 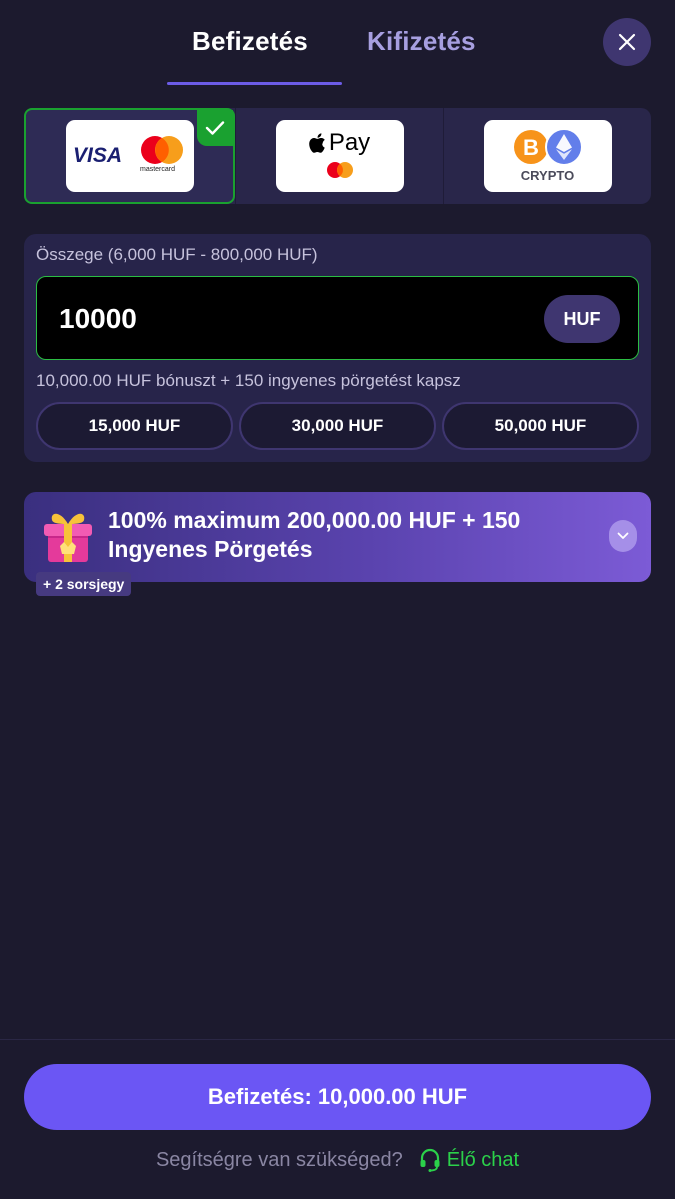 What do you see at coordinates (563, 146) in the screenshot?
I see `ethereum-icon` at bounding box center [563, 146].